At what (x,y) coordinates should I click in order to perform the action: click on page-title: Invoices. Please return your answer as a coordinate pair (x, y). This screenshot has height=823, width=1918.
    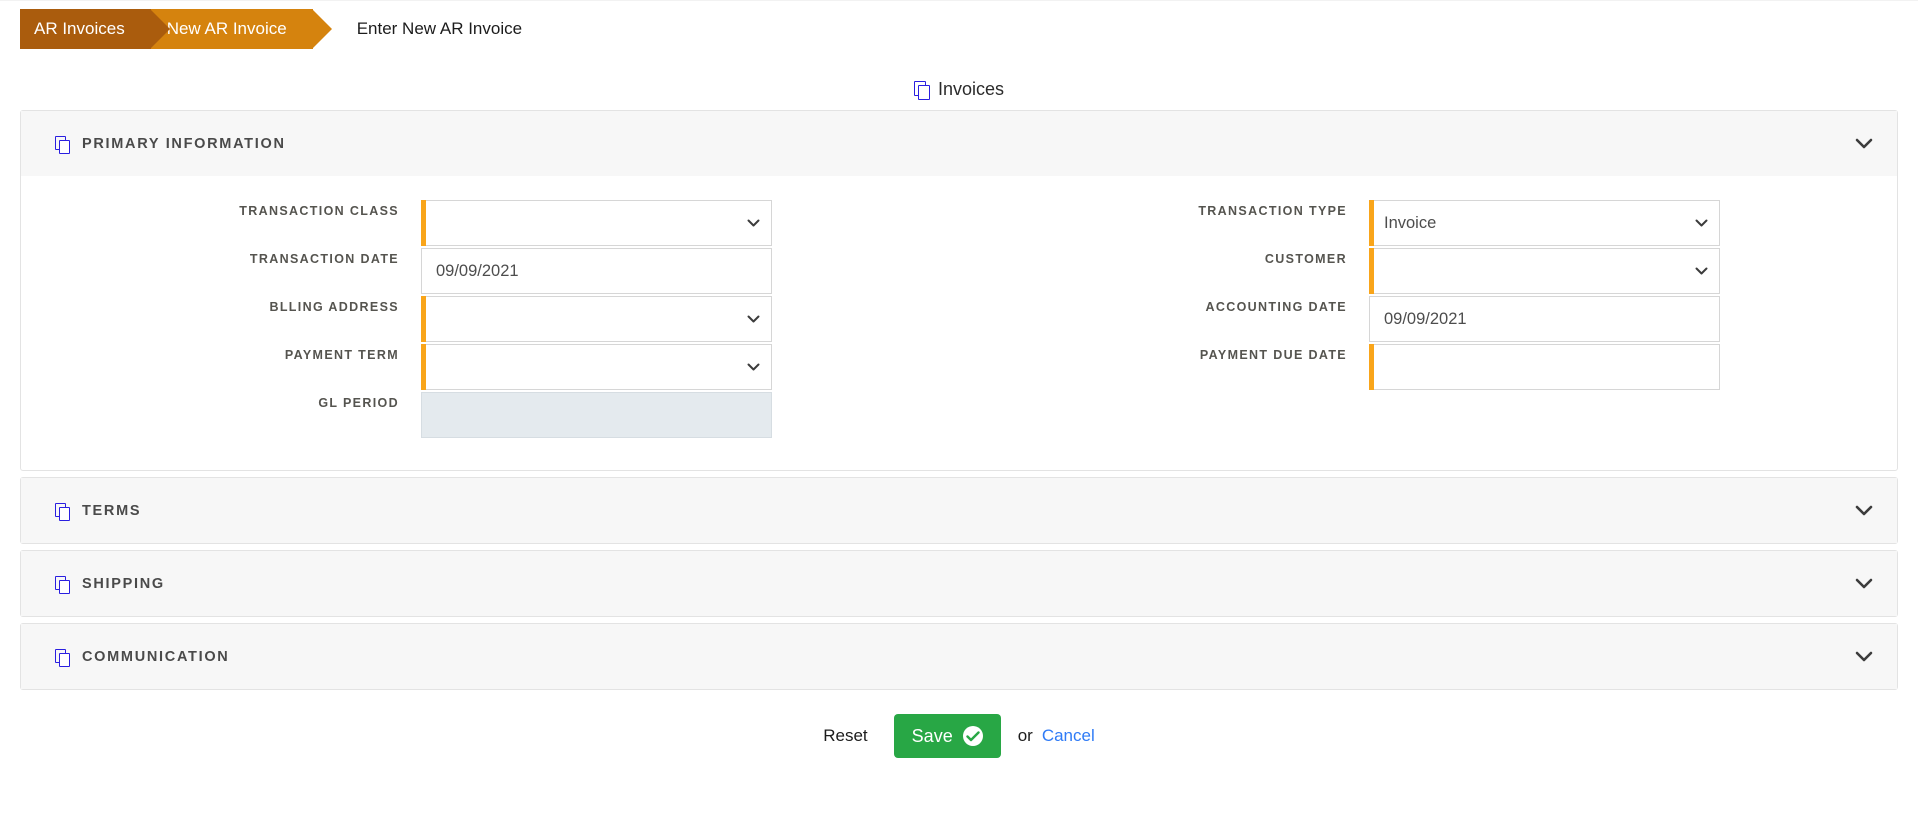
    Looking at the image, I should click on (959, 89).